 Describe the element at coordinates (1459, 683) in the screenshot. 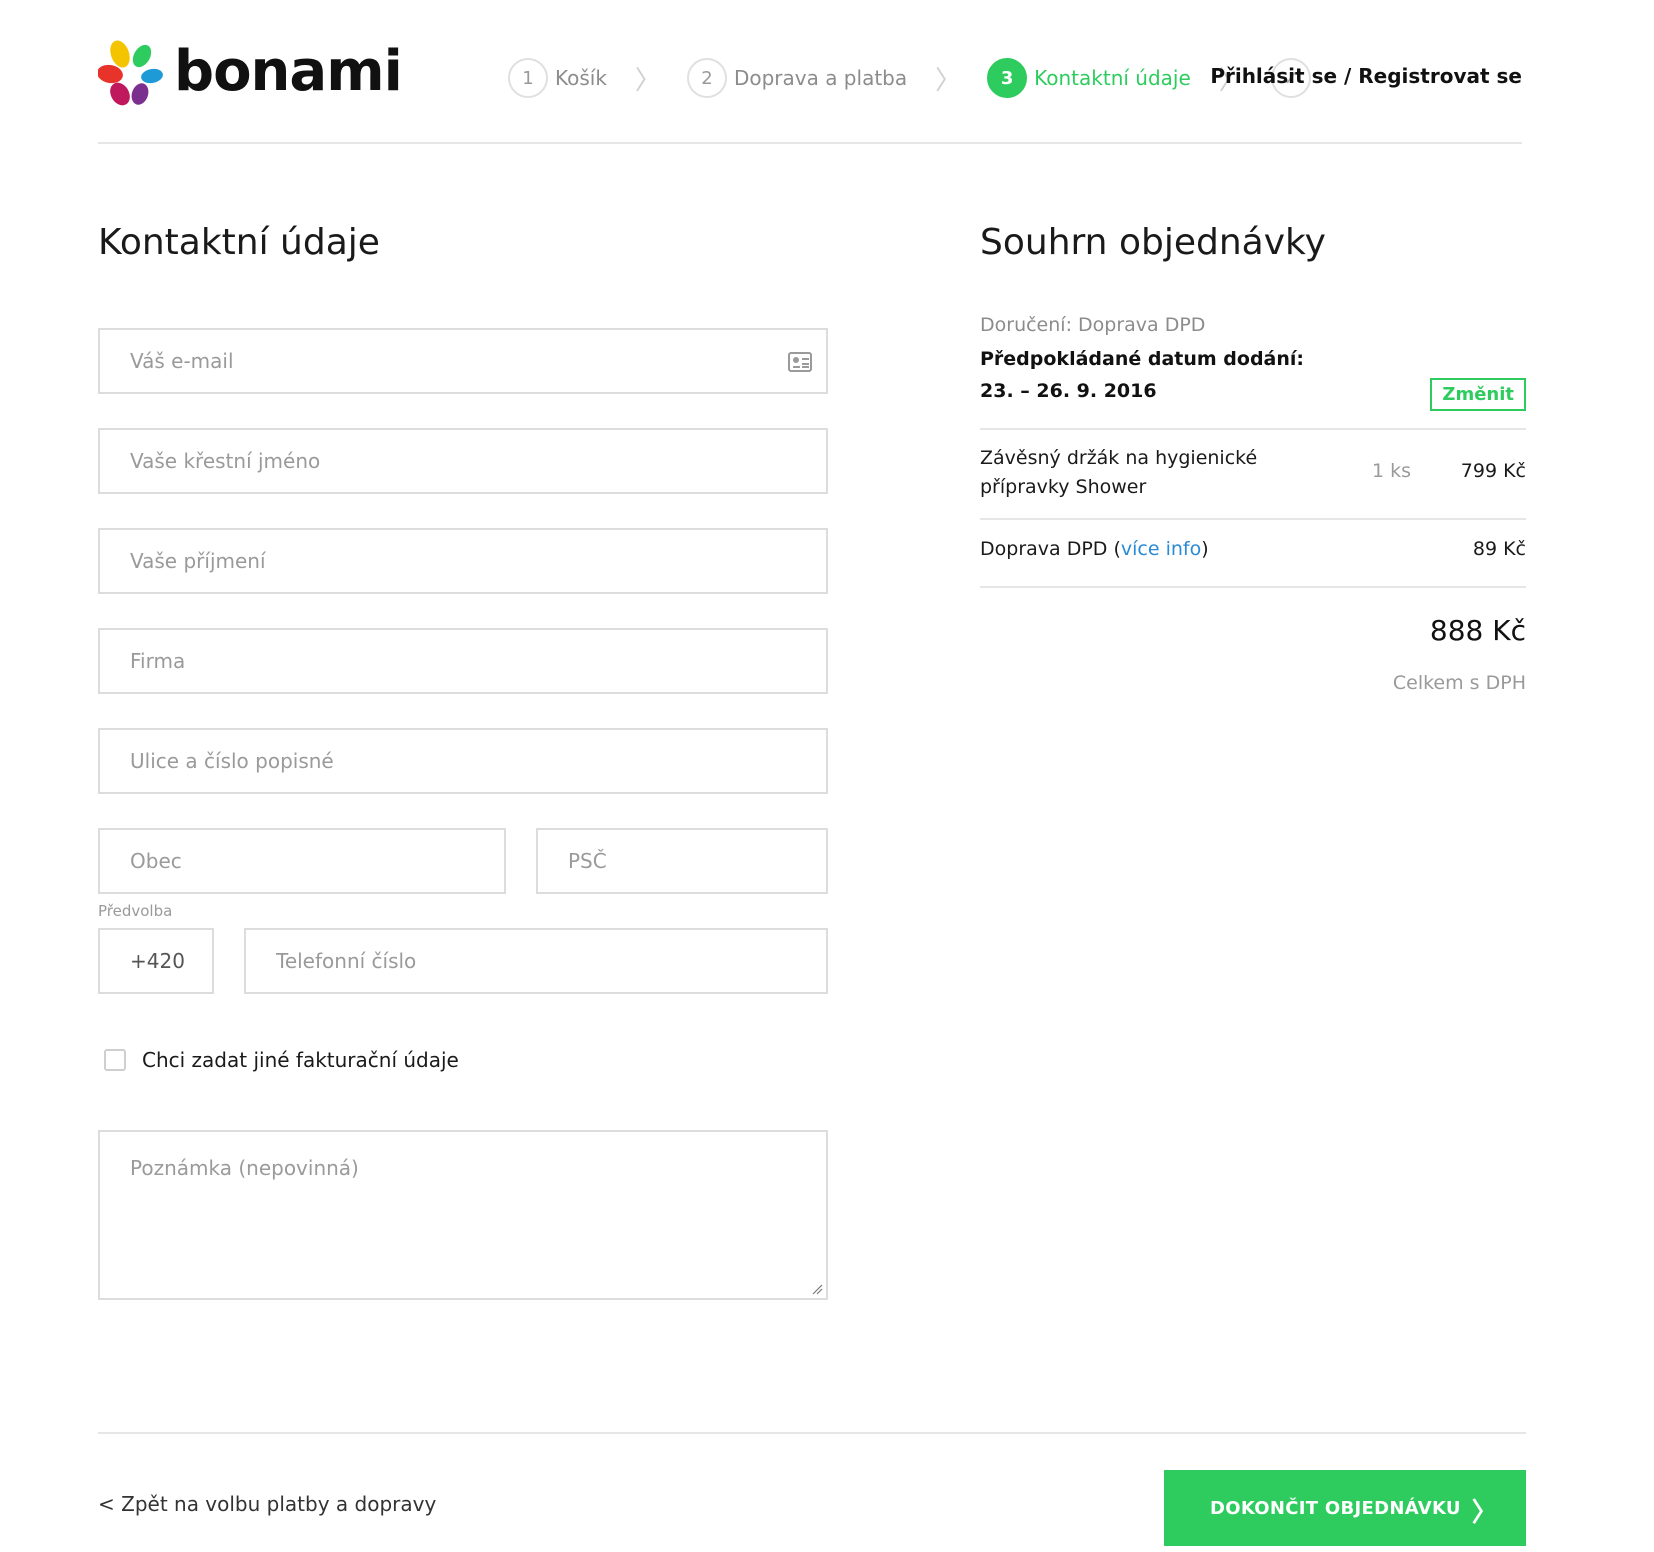

I see `total-label: Celkem s DPH` at that location.